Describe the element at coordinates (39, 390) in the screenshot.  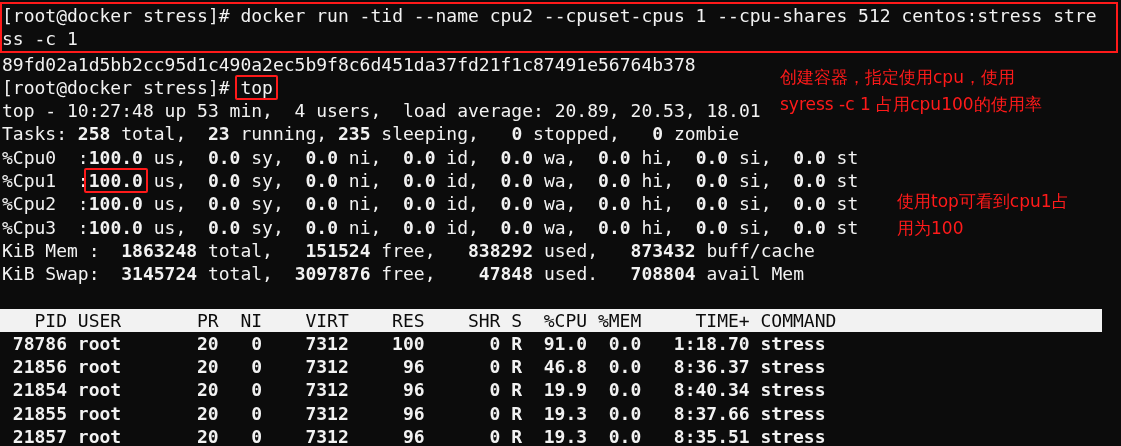
I see `table-cell-text: 21854` at that location.